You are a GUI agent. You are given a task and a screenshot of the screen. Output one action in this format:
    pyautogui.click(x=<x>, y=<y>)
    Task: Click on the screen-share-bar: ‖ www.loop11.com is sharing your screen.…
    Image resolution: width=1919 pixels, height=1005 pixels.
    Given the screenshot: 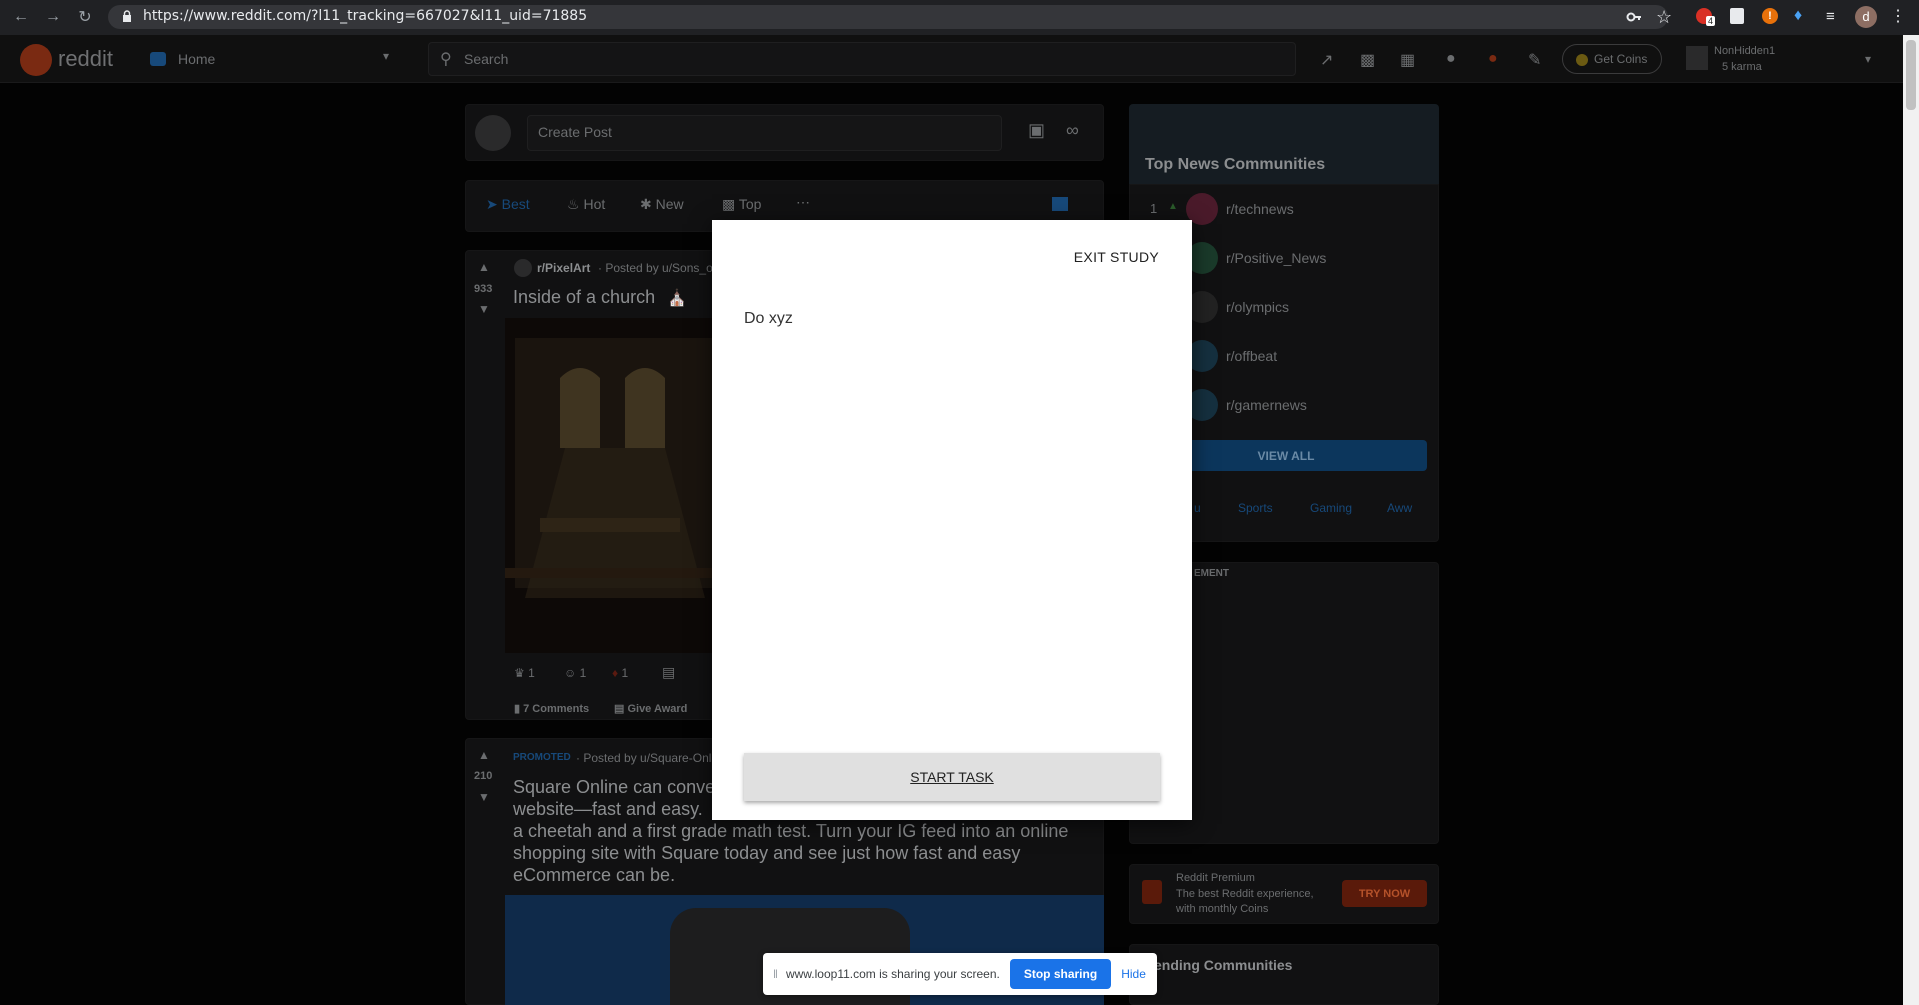 What is the action you would take?
    pyautogui.click(x=960, y=974)
    